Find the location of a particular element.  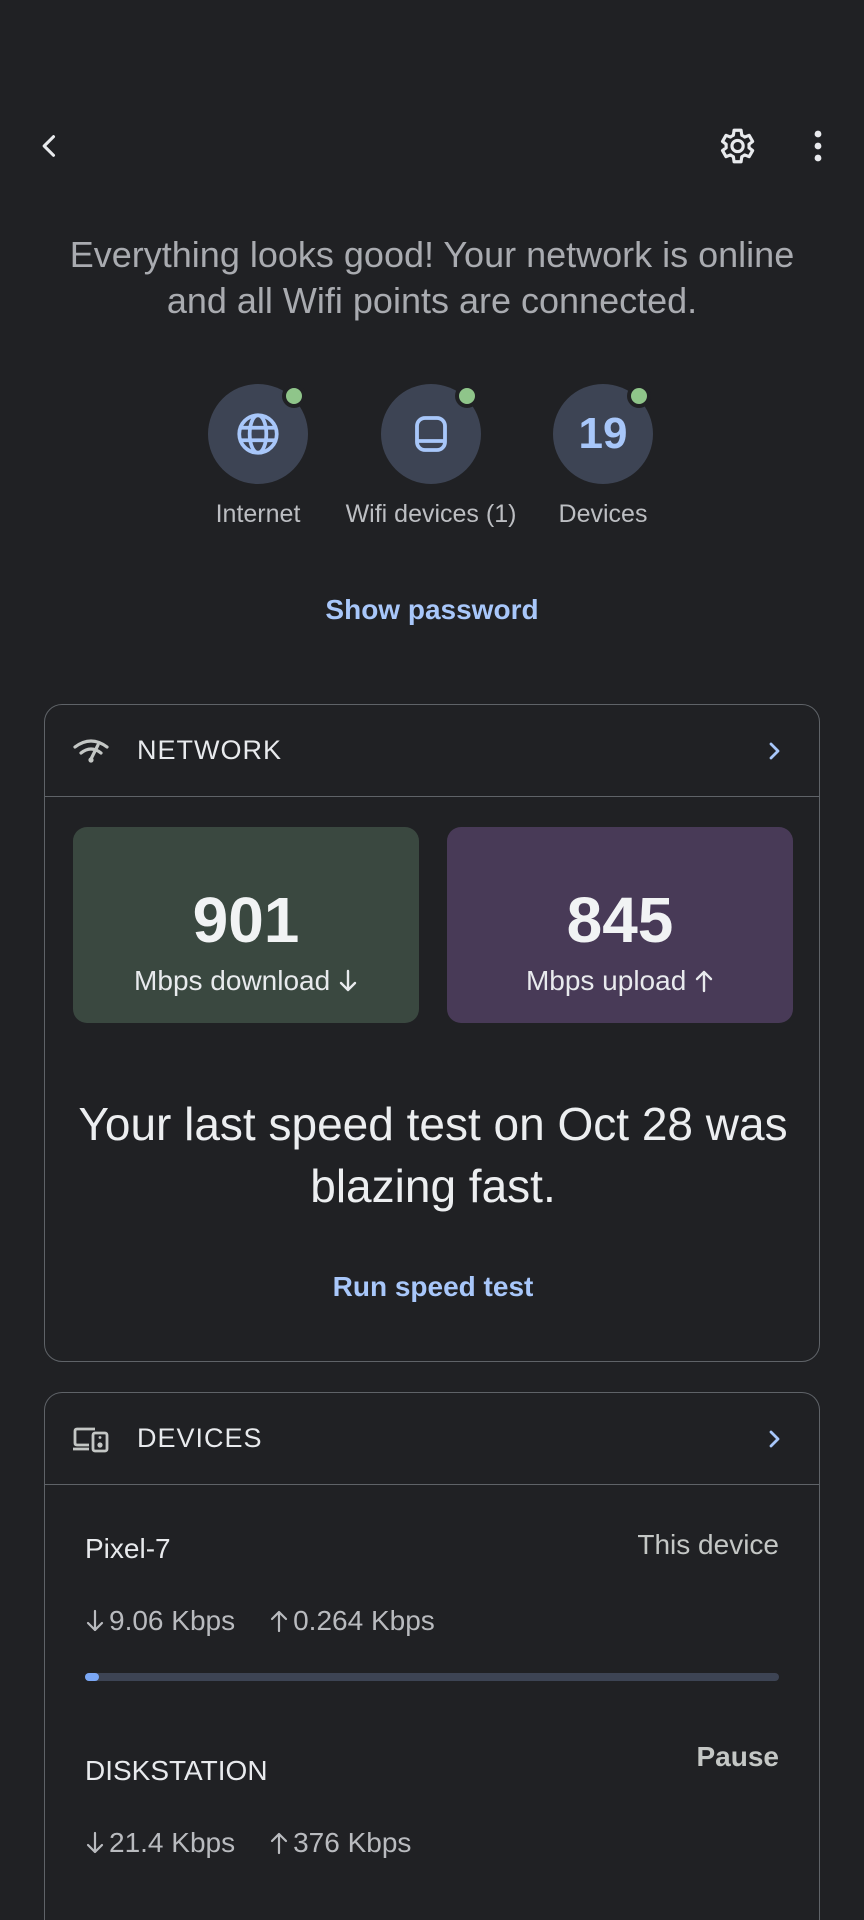

wifi-devices-status-circle is located at coordinates (431, 434).